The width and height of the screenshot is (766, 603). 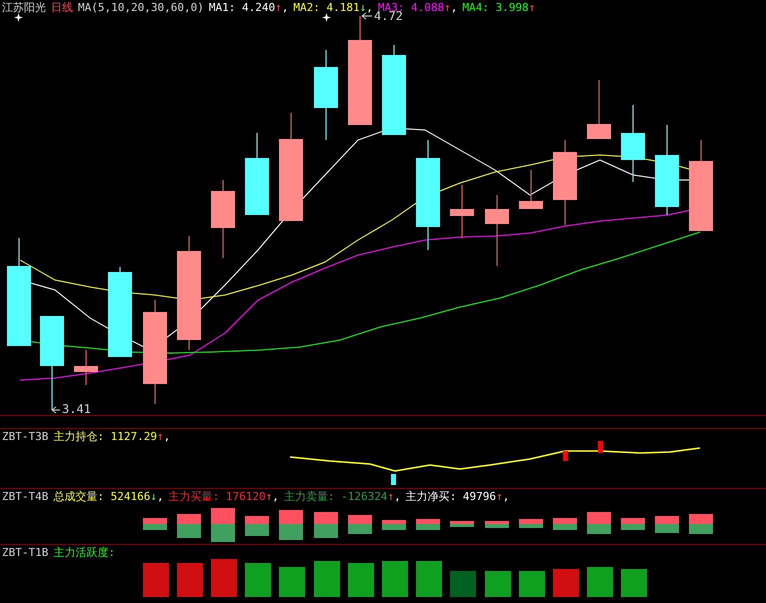 I want to click on indicator-readout: 总成交量: 524166, so click(x=101, y=496).